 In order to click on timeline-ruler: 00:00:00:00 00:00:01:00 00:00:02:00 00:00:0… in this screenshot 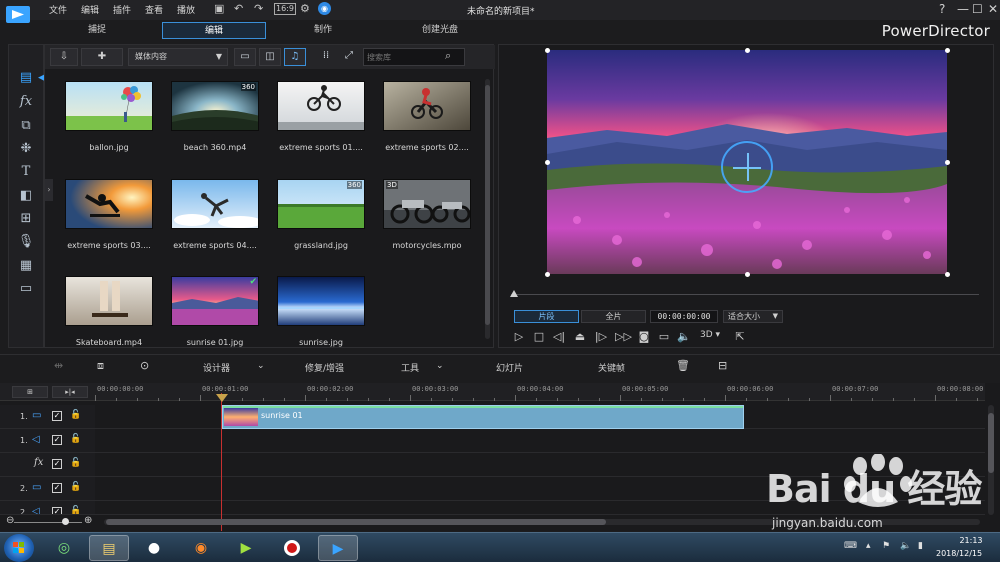, I will do `click(540, 392)`.